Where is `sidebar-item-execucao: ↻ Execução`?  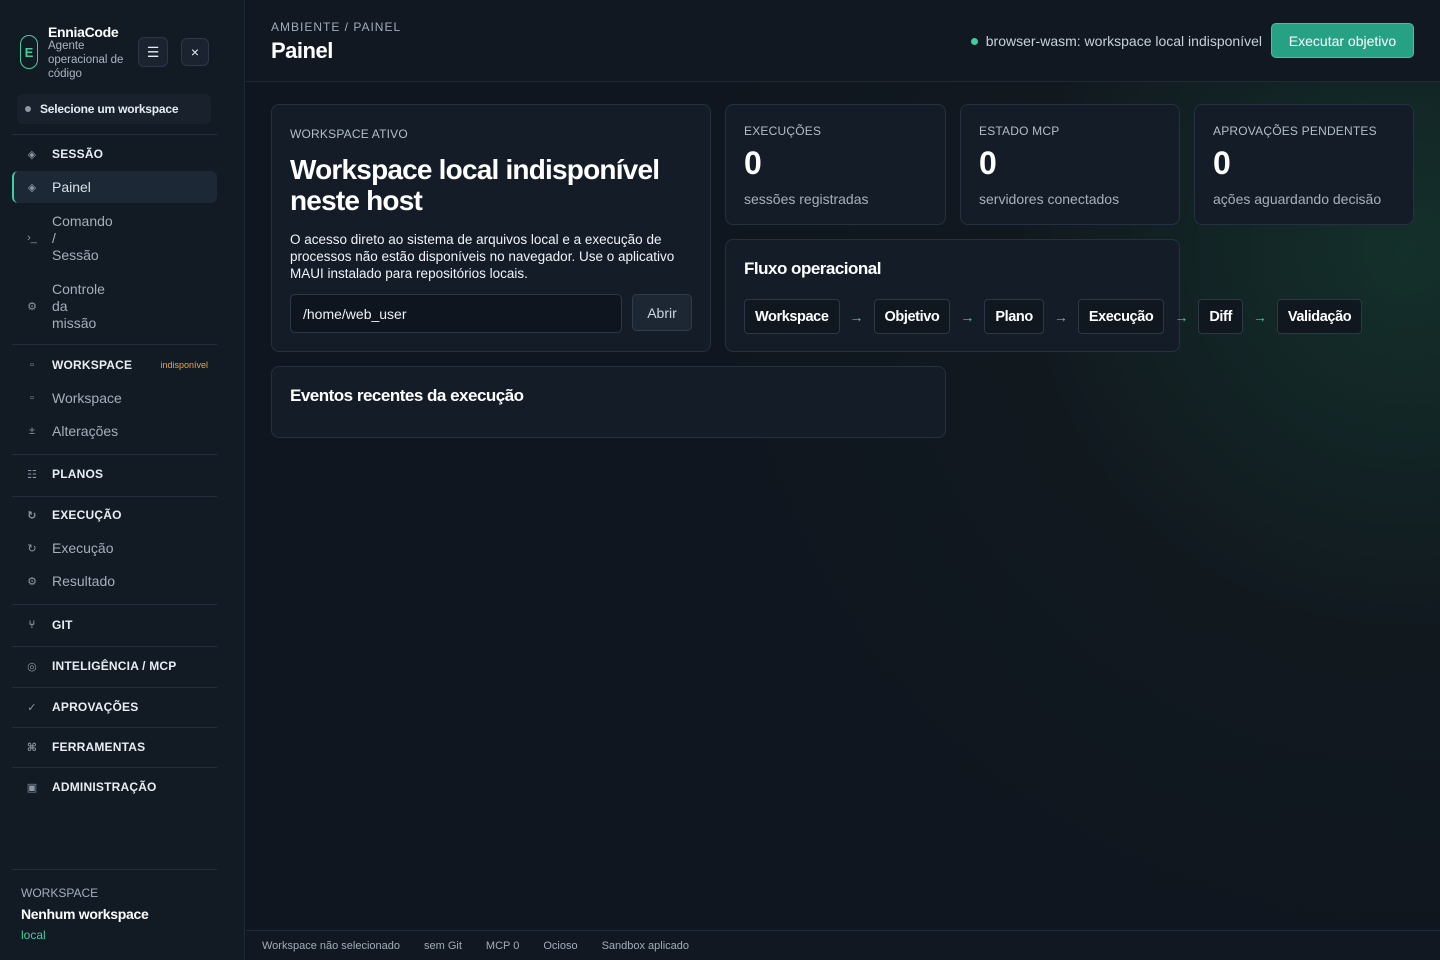 sidebar-item-execucao: ↻ Execução is located at coordinates (114, 548).